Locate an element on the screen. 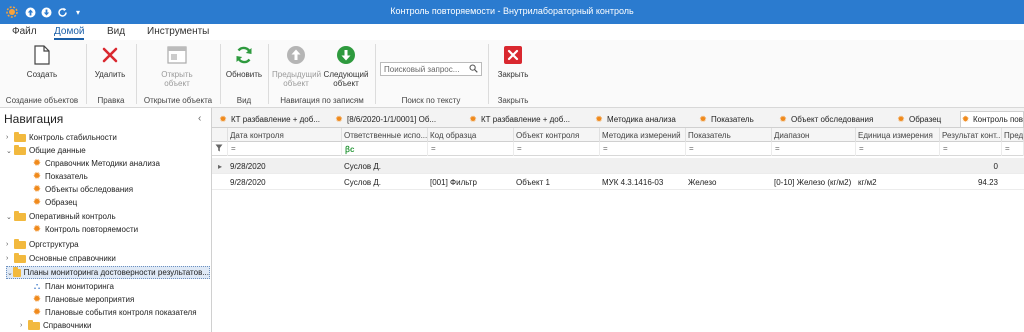 Image resolution: width=1024 pixels, height=332 pixels. tree-item-operational-control: ⌄ Оперативный контроль is located at coordinates (61, 216).